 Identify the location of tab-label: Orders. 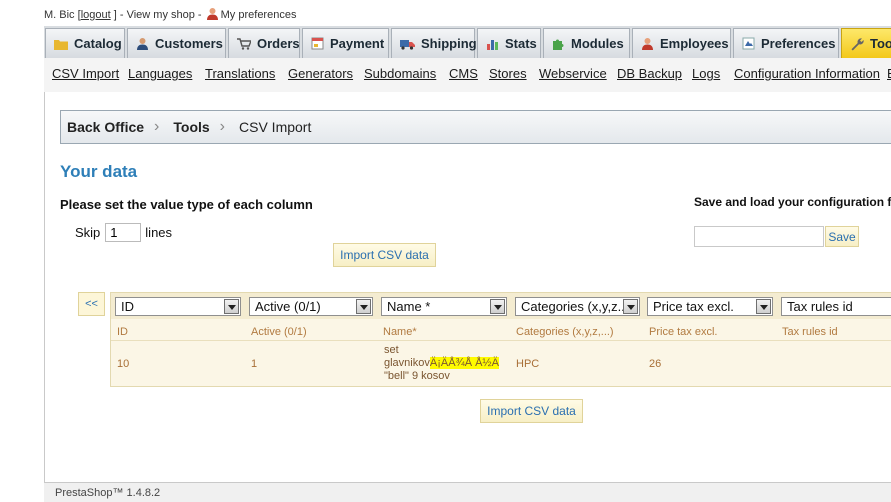
(278, 43).